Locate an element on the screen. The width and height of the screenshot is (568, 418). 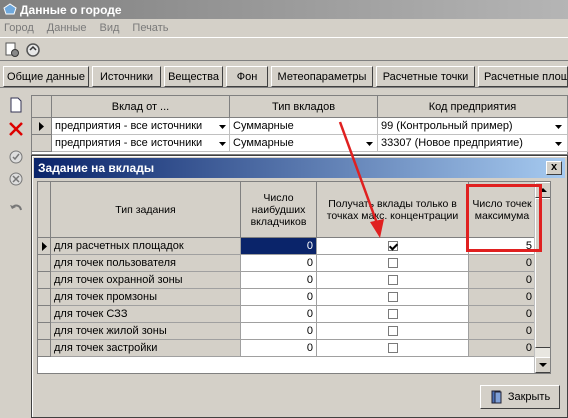
task-type-cell: для расчетных площадок is located at coordinates (146, 246).